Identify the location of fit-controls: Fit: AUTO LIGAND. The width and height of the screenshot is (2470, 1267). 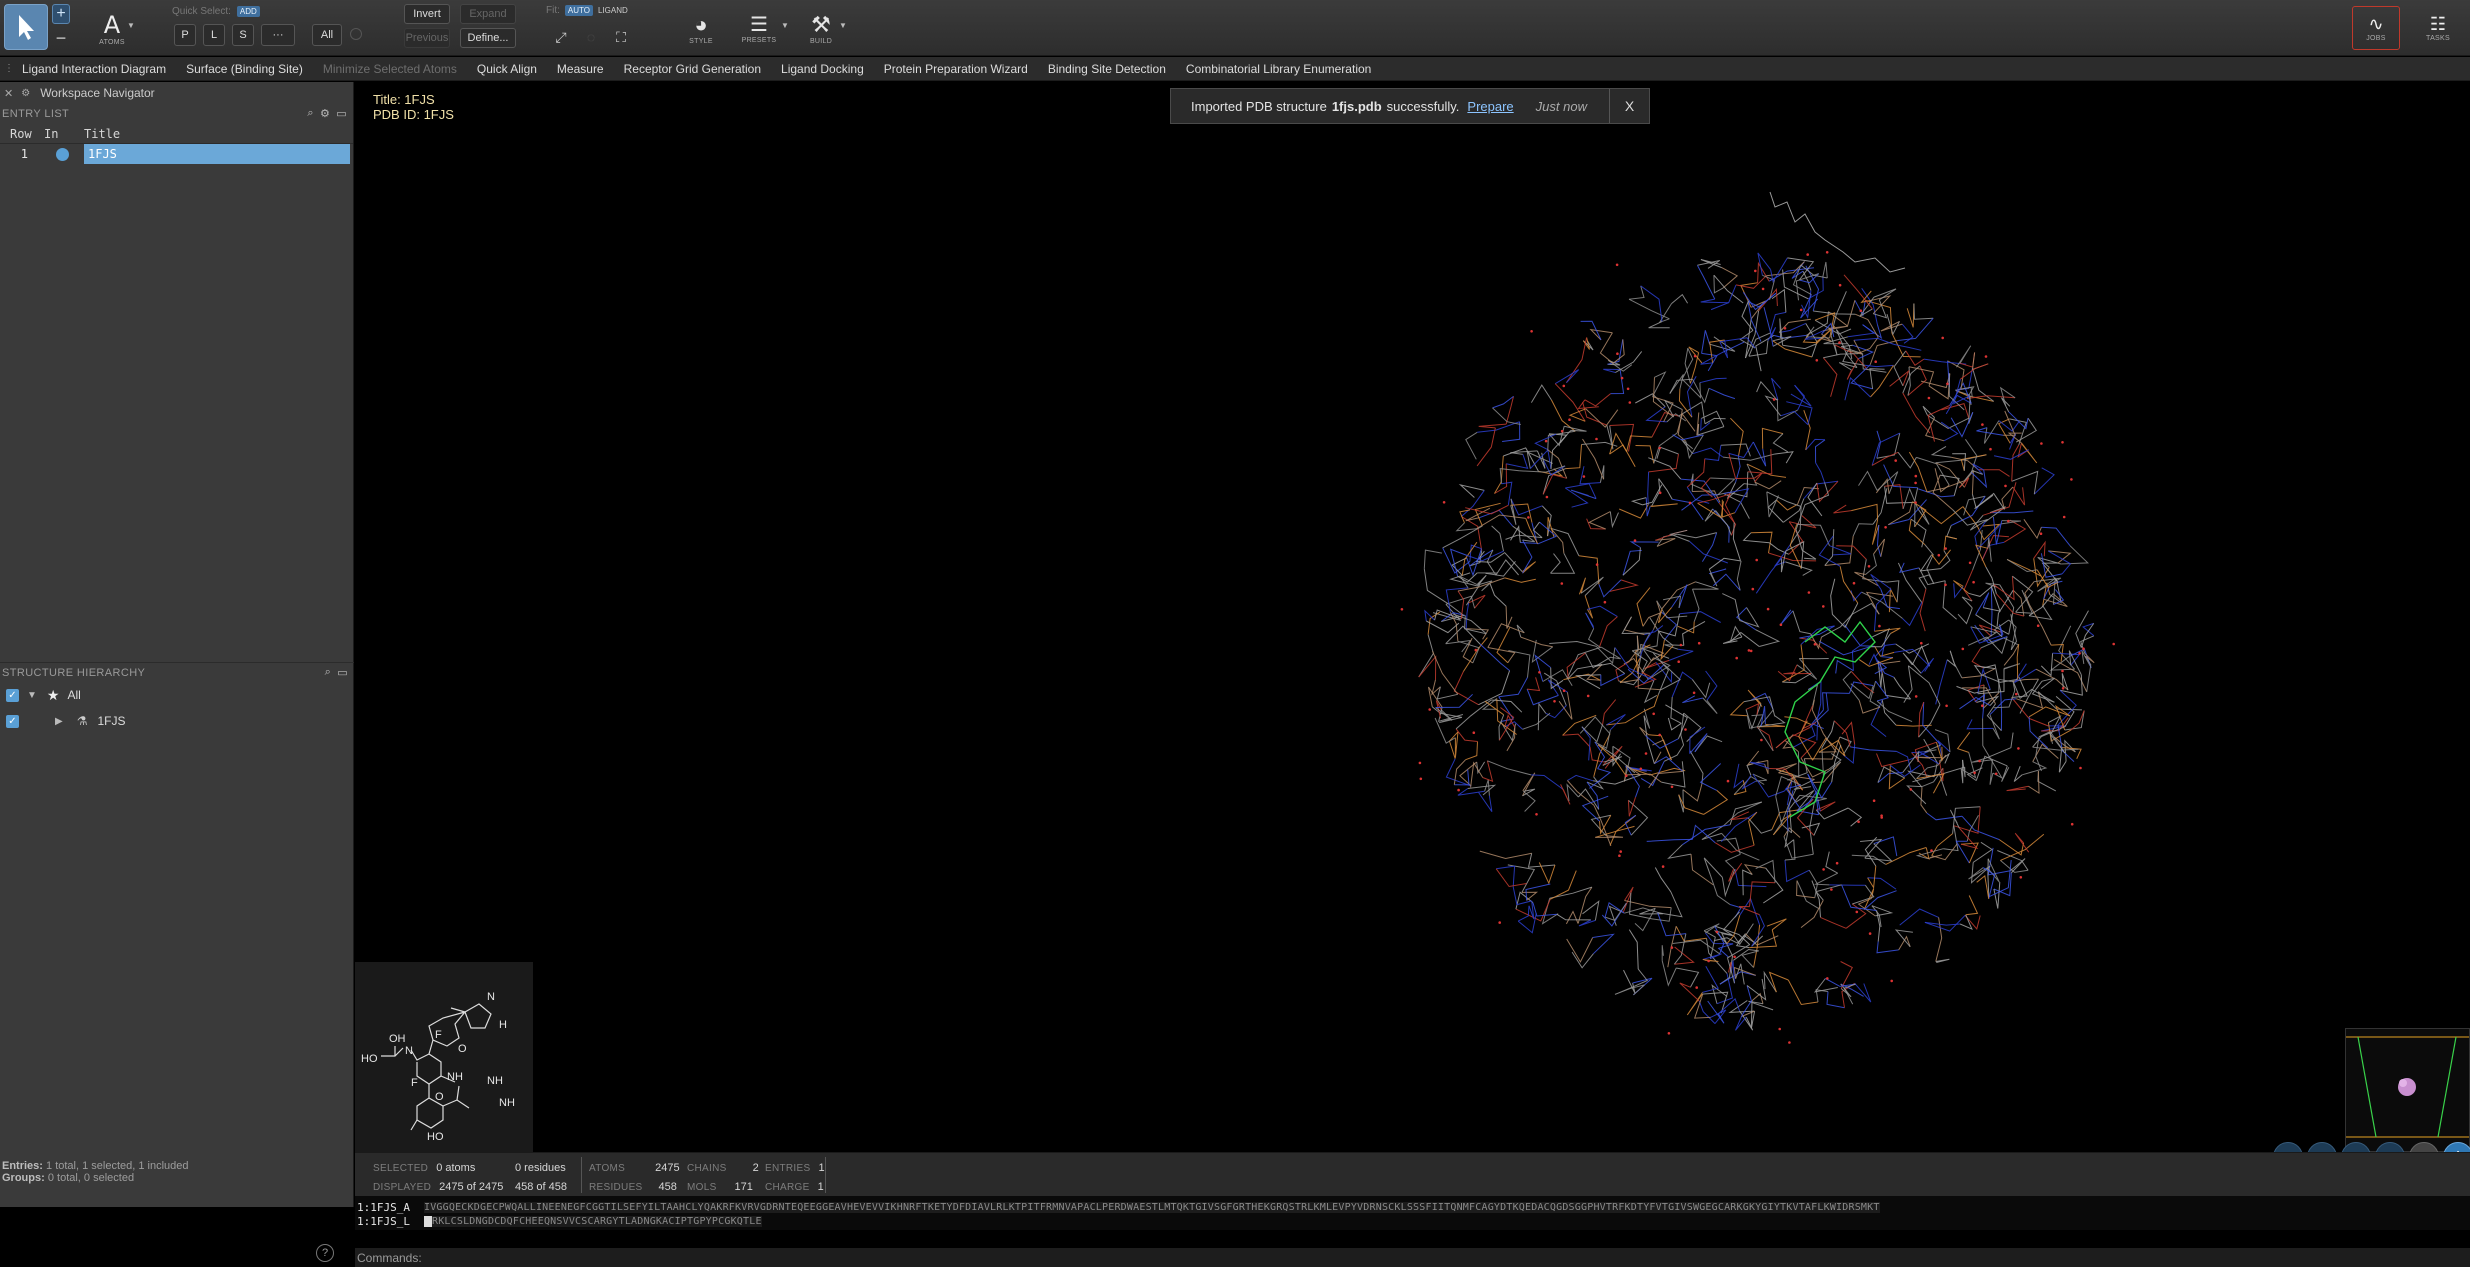
(587, 10).